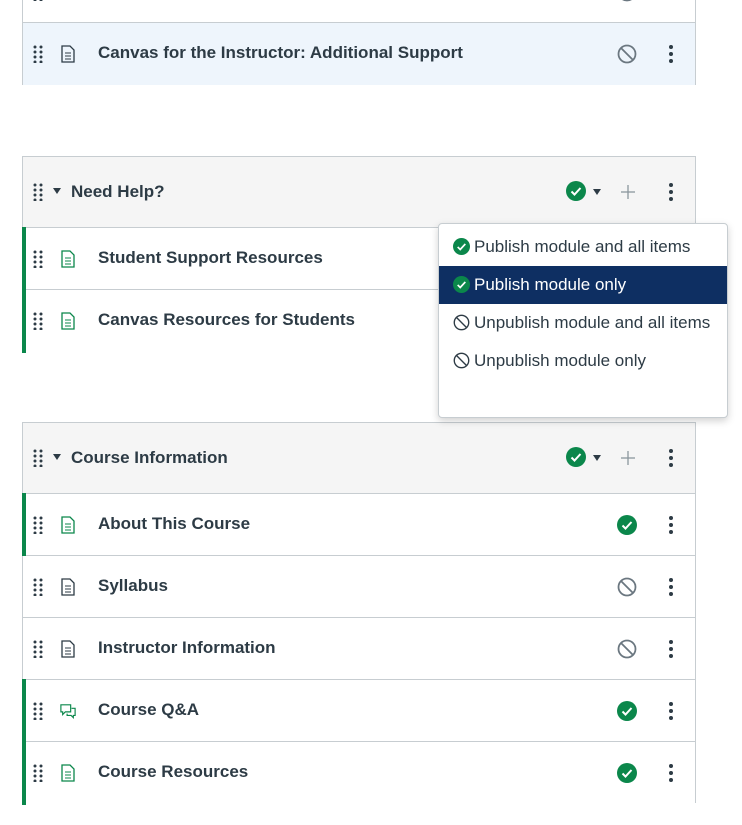 This screenshot has height=825, width=742. What do you see at coordinates (187, 648) in the screenshot?
I see `module-item-title: Instructor Information` at bounding box center [187, 648].